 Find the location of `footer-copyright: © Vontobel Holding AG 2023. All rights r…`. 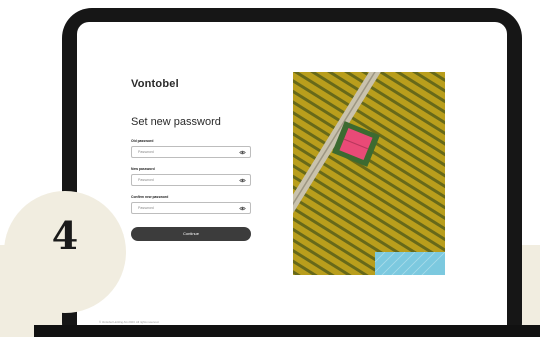

footer-copyright: © Vontobel Holding AG 2023. All rights r… is located at coordinates (129, 322).